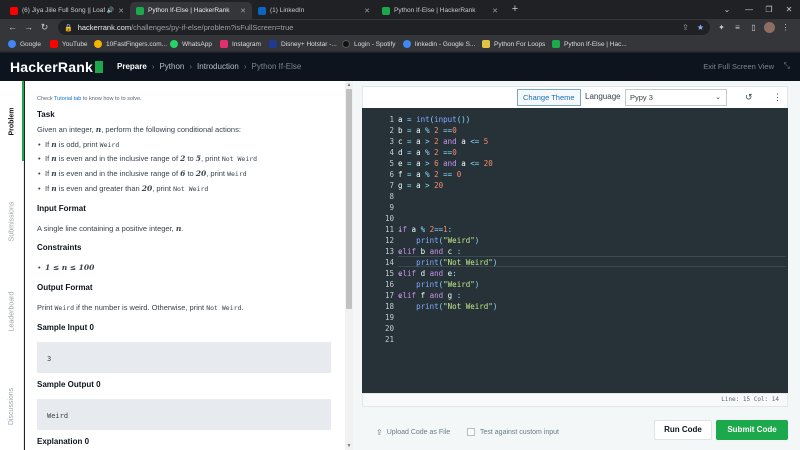 The height and width of the screenshot is (450, 800). Describe the element at coordinates (391, 174) in the screenshot. I see `line-number: 6` at that location.